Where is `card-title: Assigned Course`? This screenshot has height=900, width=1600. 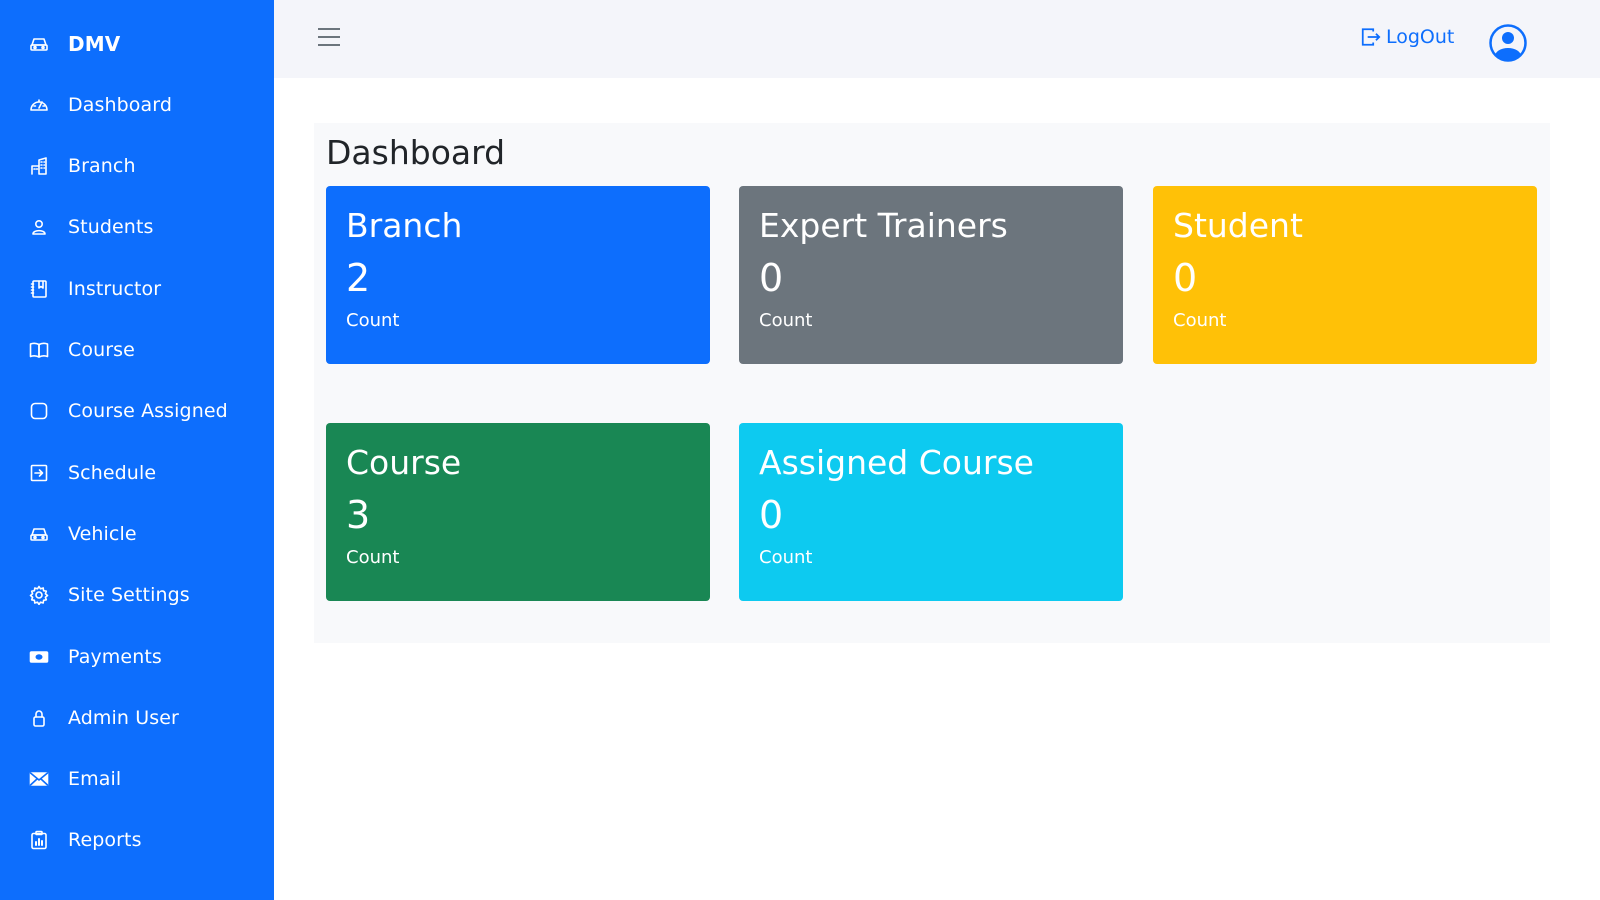
card-title: Assigned Course is located at coordinates (896, 462).